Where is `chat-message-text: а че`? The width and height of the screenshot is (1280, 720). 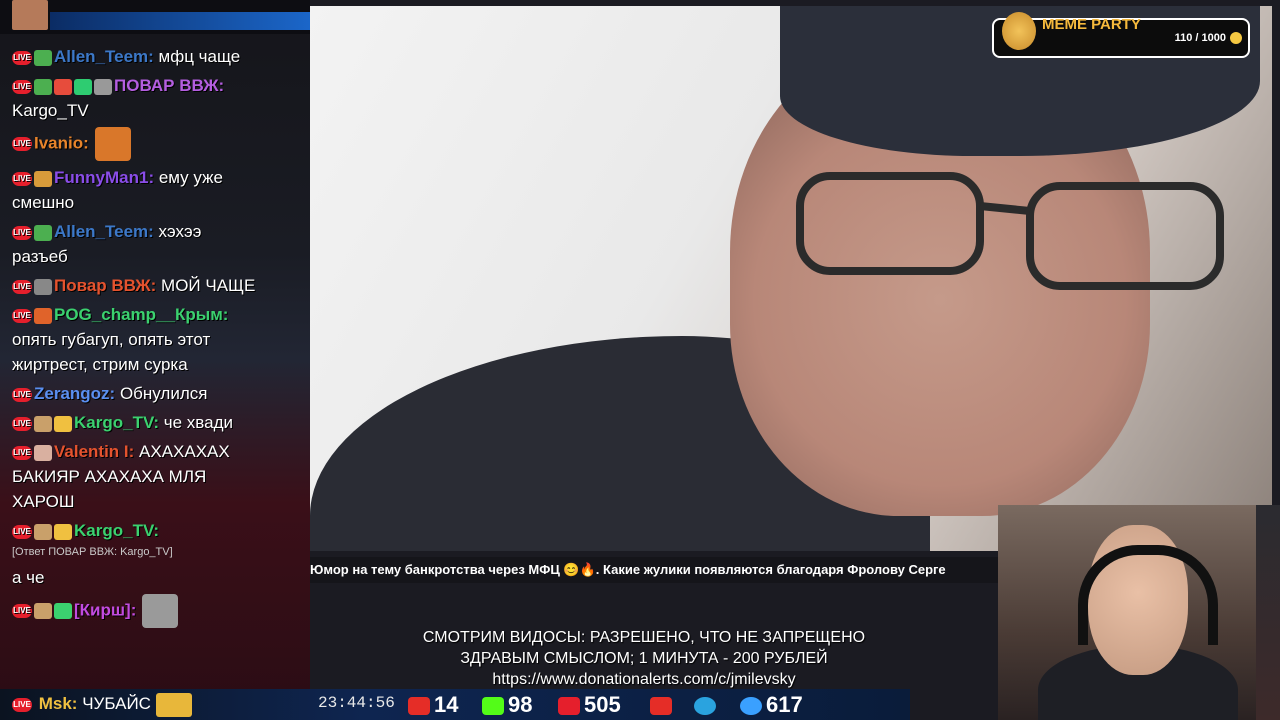 chat-message-text: а че is located at coordinates (28, 577).